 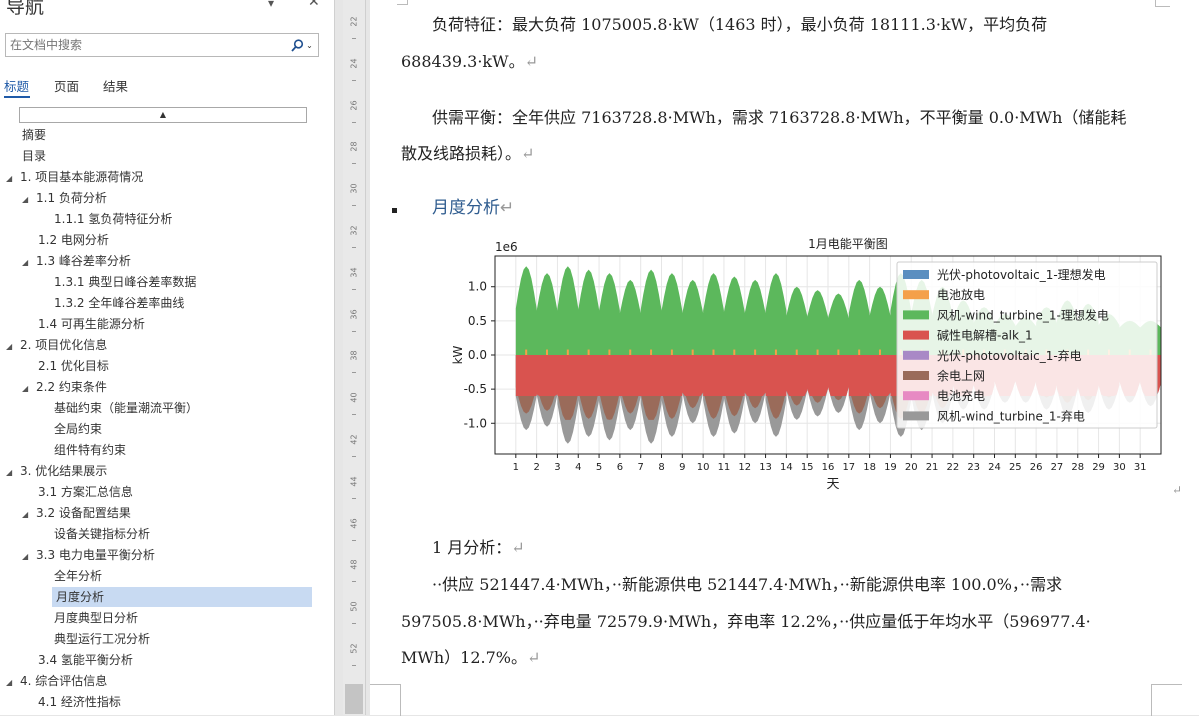 What do you see at coordinates (765, 467) in the screenshot?
I see `x-tick-label: 13` at bounding box center [765, 467].